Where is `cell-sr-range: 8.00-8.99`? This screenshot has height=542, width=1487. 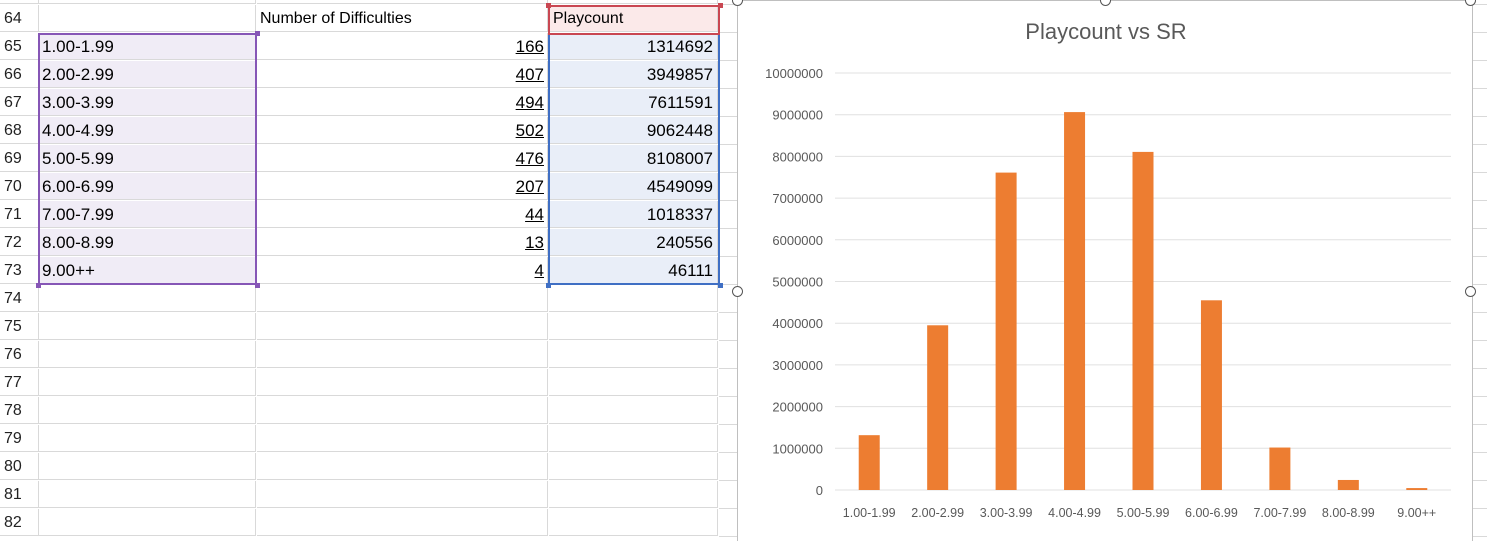 cell-sr-range: 8.00-8.99 is located at coordinates (147, 242).